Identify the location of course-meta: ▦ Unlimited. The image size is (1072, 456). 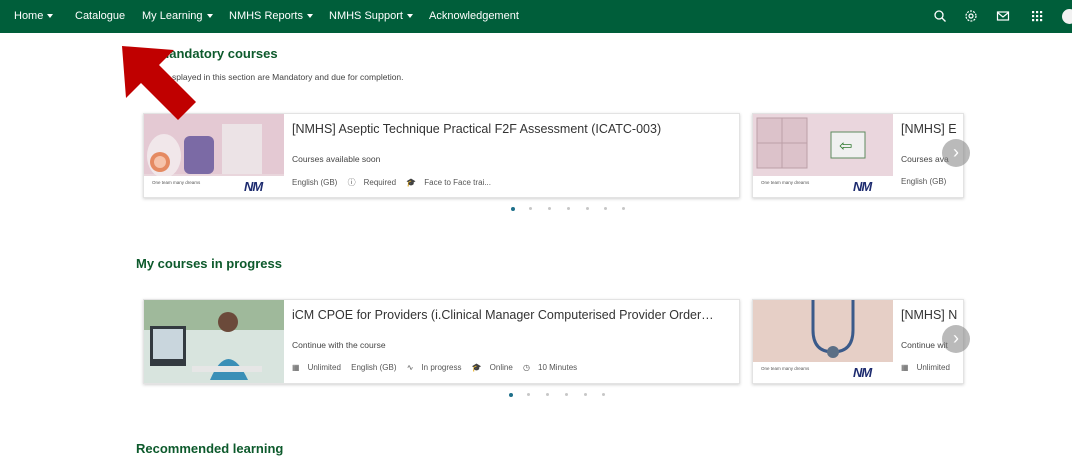
(929, 367).